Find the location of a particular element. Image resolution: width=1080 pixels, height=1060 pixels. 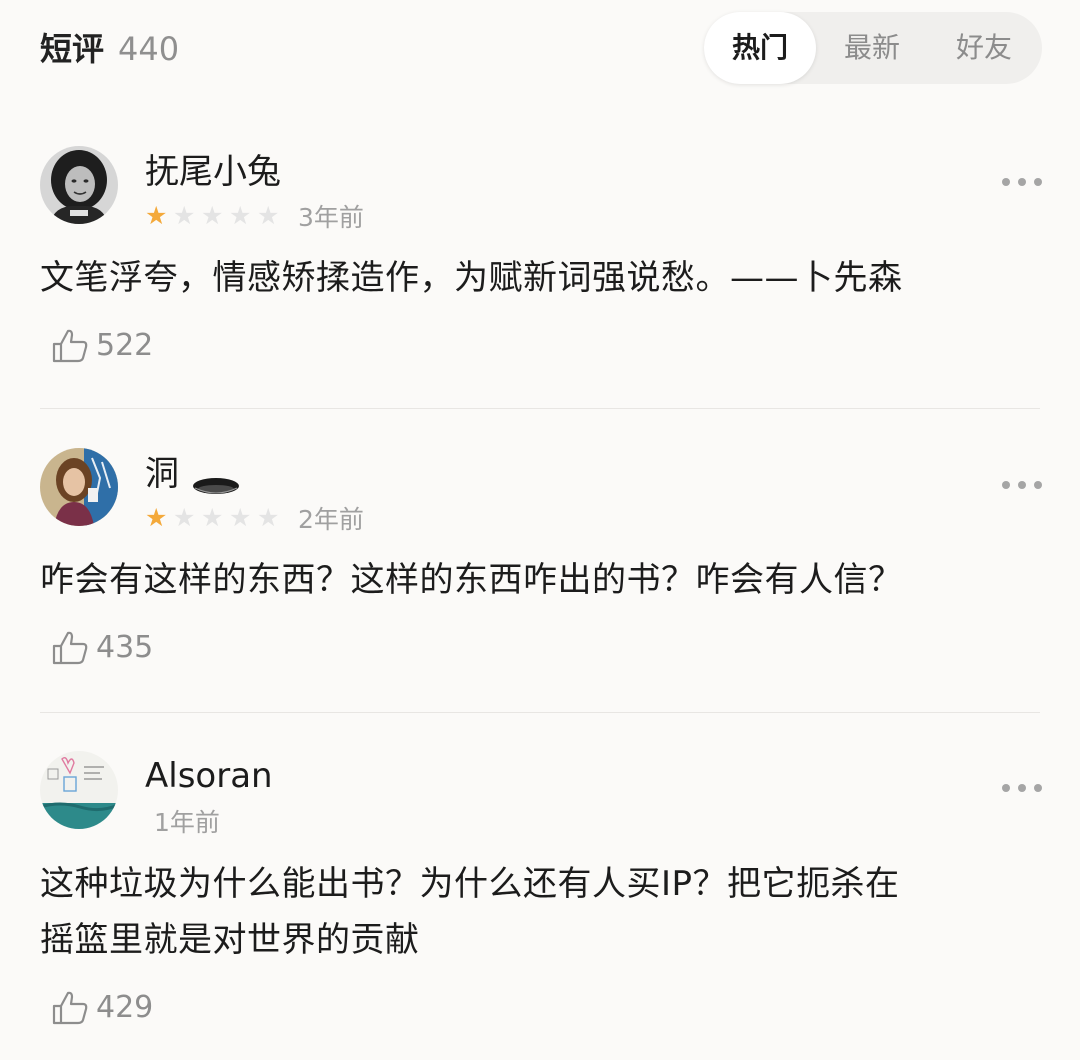

comment-time: 2年前 is located at coordinates (331, 519).